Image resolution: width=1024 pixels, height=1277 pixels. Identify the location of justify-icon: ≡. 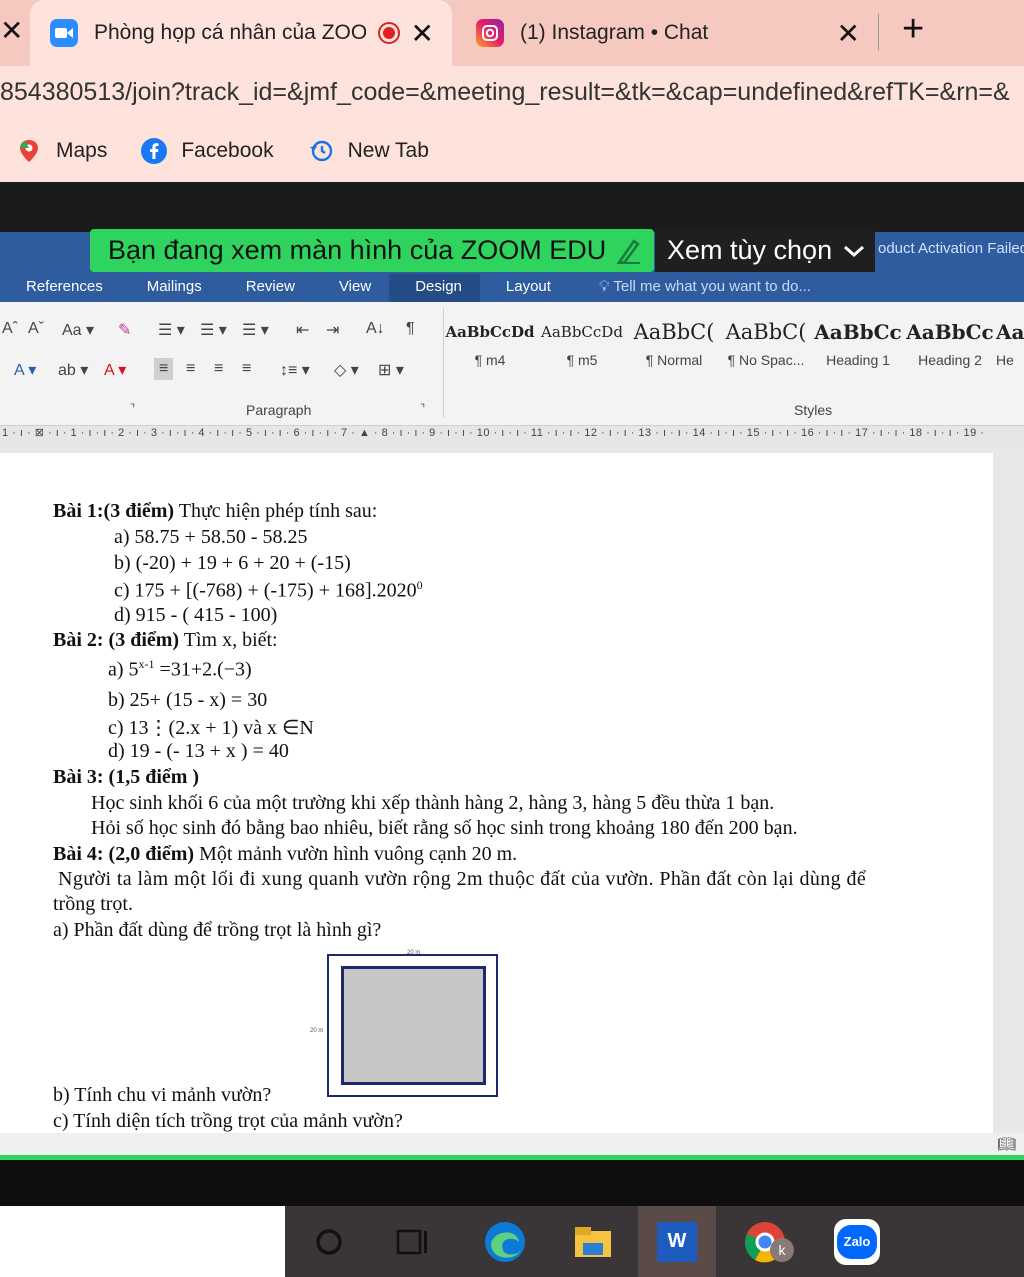
(246, 369).